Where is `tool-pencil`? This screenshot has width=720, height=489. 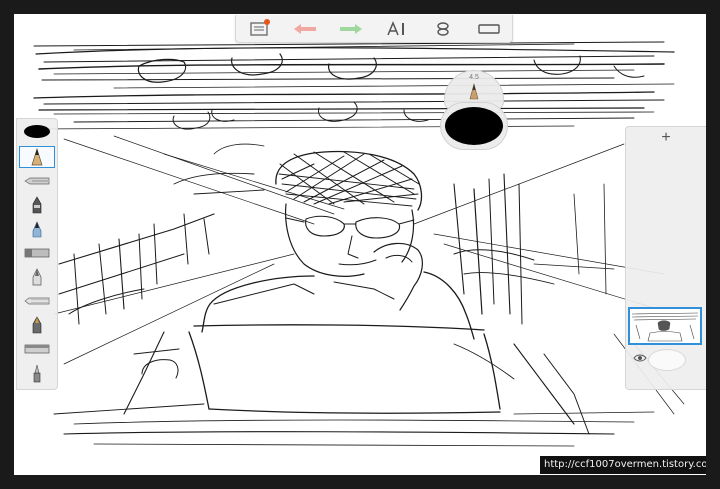
tool-pencil is located at coordinates (37, 157).